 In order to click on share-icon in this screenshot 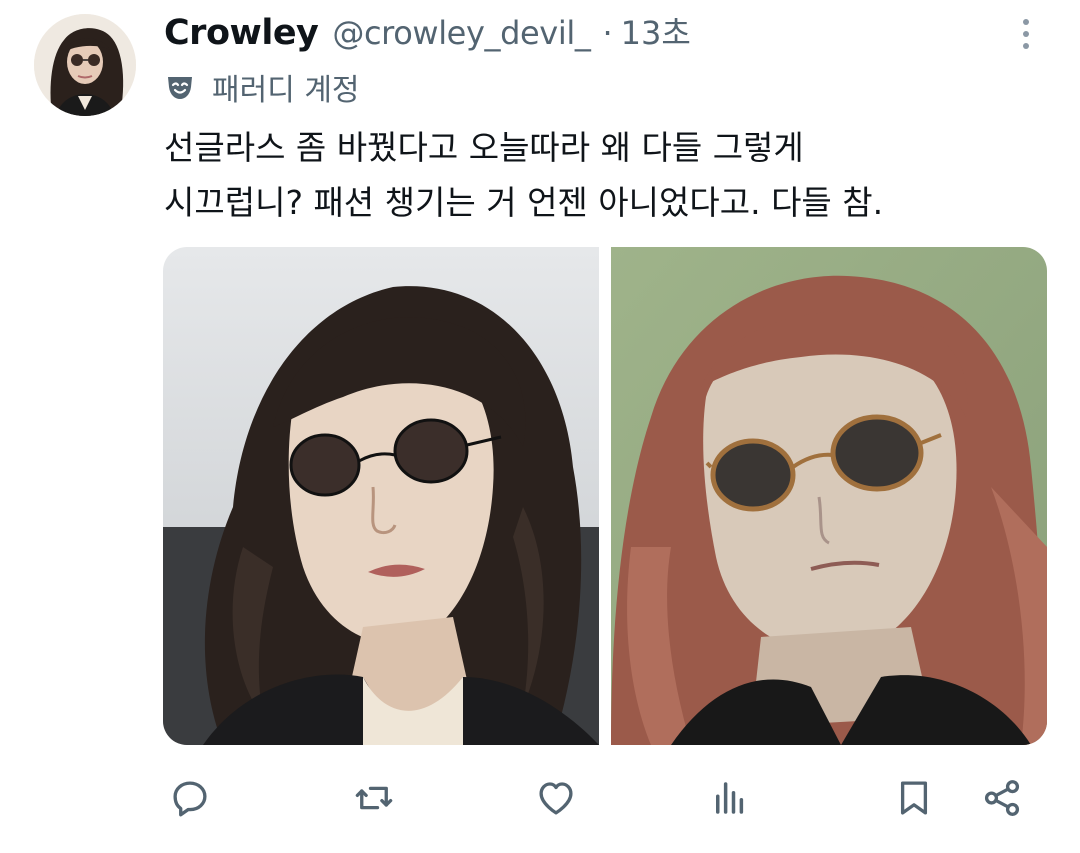, I will do `click(1002, 798)`.